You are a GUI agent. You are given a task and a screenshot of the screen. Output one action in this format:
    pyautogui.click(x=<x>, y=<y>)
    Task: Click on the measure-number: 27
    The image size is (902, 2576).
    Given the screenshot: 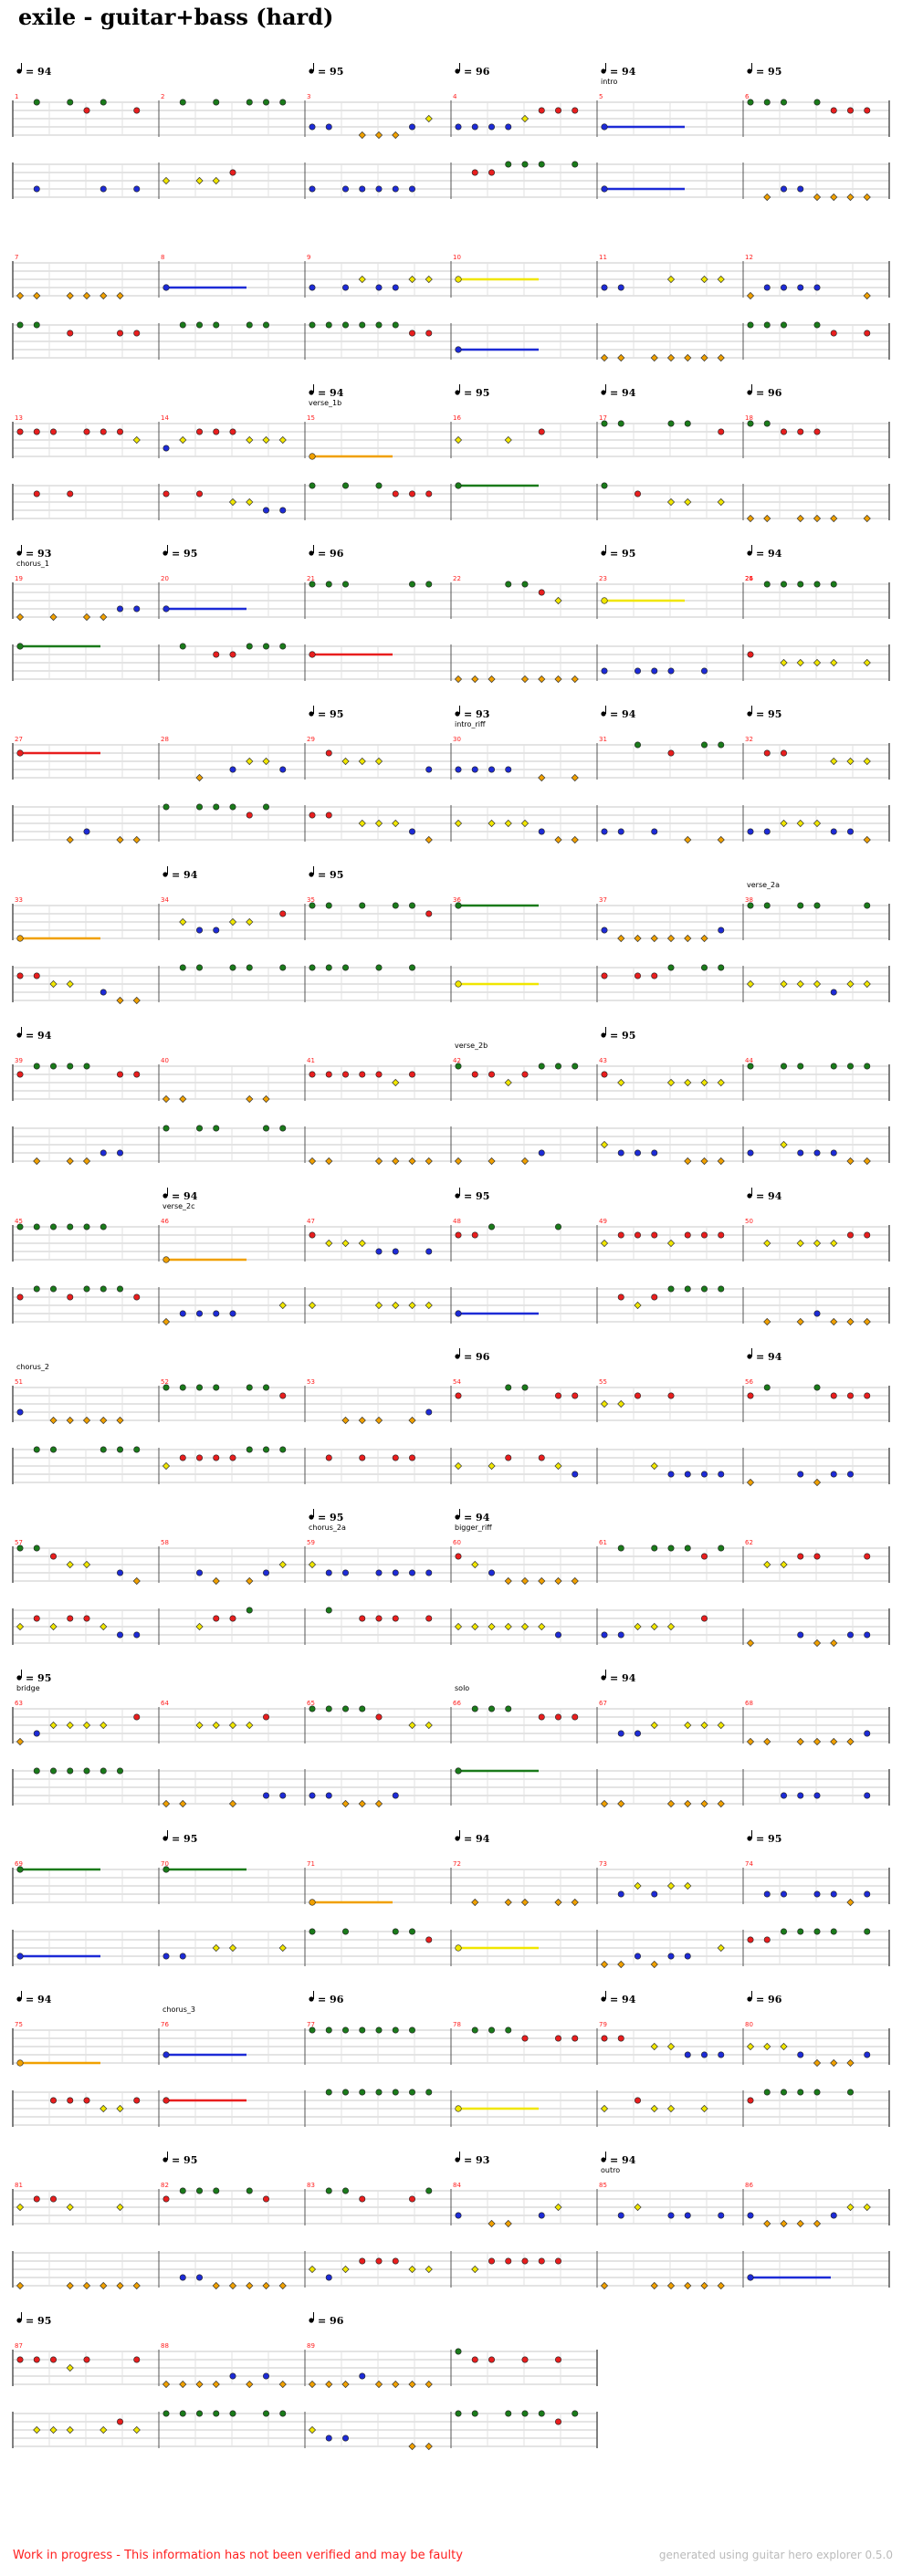 What is the action you would take?
    pyautogui.click(x=19, y=739)
    